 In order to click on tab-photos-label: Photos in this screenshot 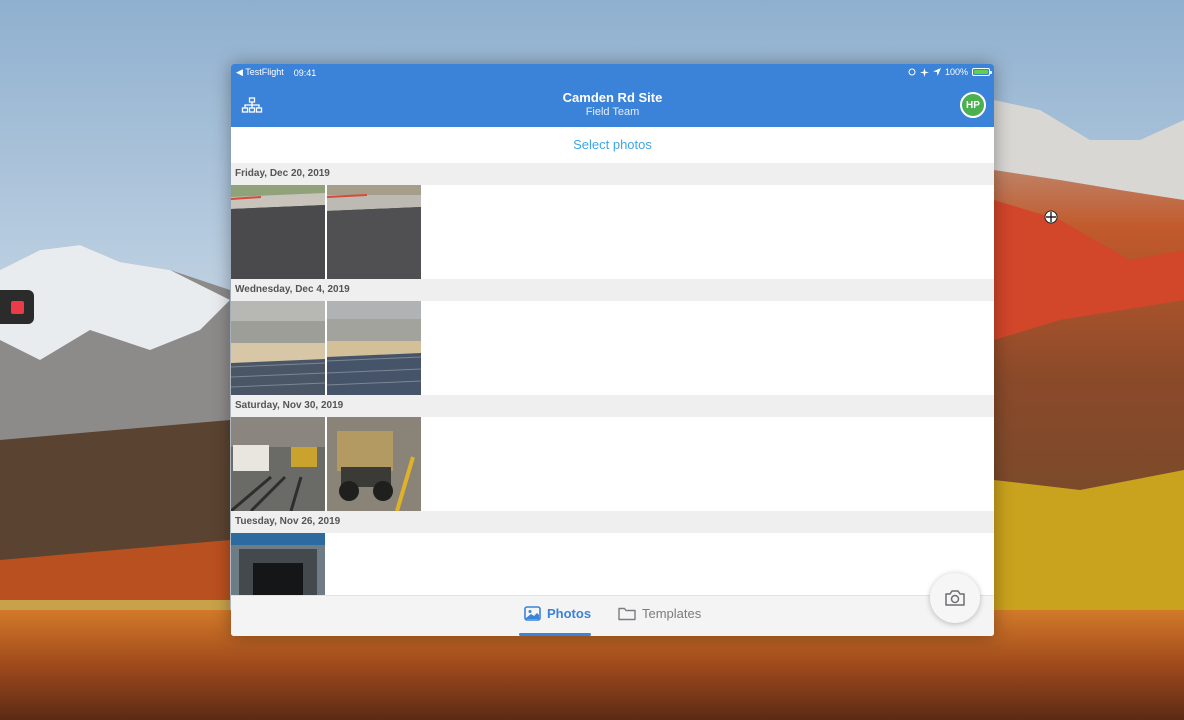, I will do `click(569, 613)`.